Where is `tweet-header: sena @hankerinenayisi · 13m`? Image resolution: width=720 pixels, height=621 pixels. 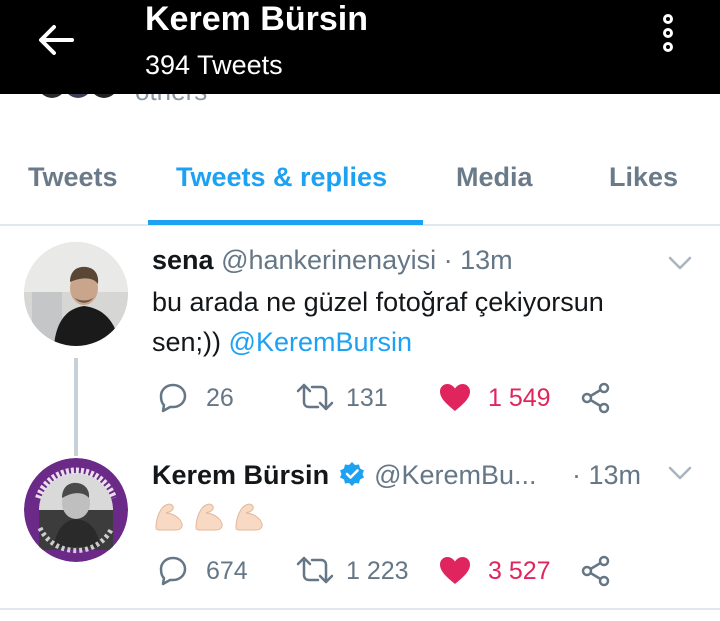
tweet-header: sena @hankerinenayisi · 13m is located at coordinates (332, 260).